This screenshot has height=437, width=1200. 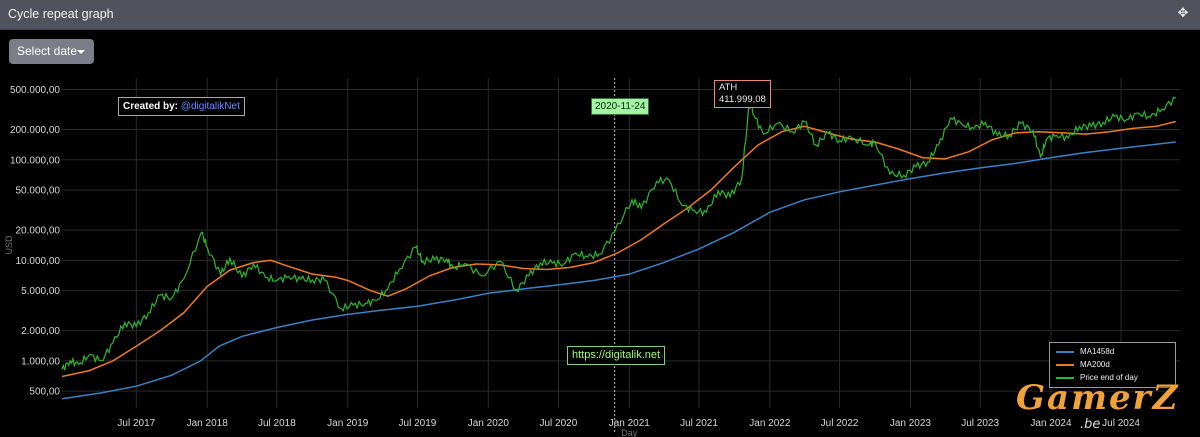 I want to click on x-tick-label: Jul 2023, so click(x=980, y=423).